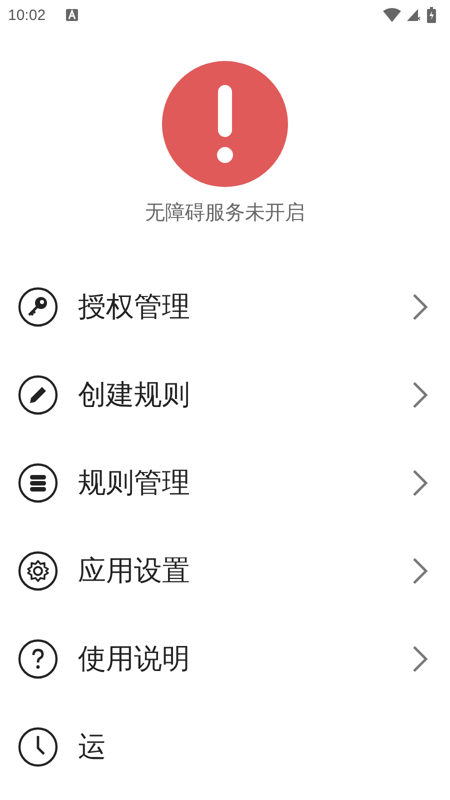  I want to click on database-icon, so click(38, 483).